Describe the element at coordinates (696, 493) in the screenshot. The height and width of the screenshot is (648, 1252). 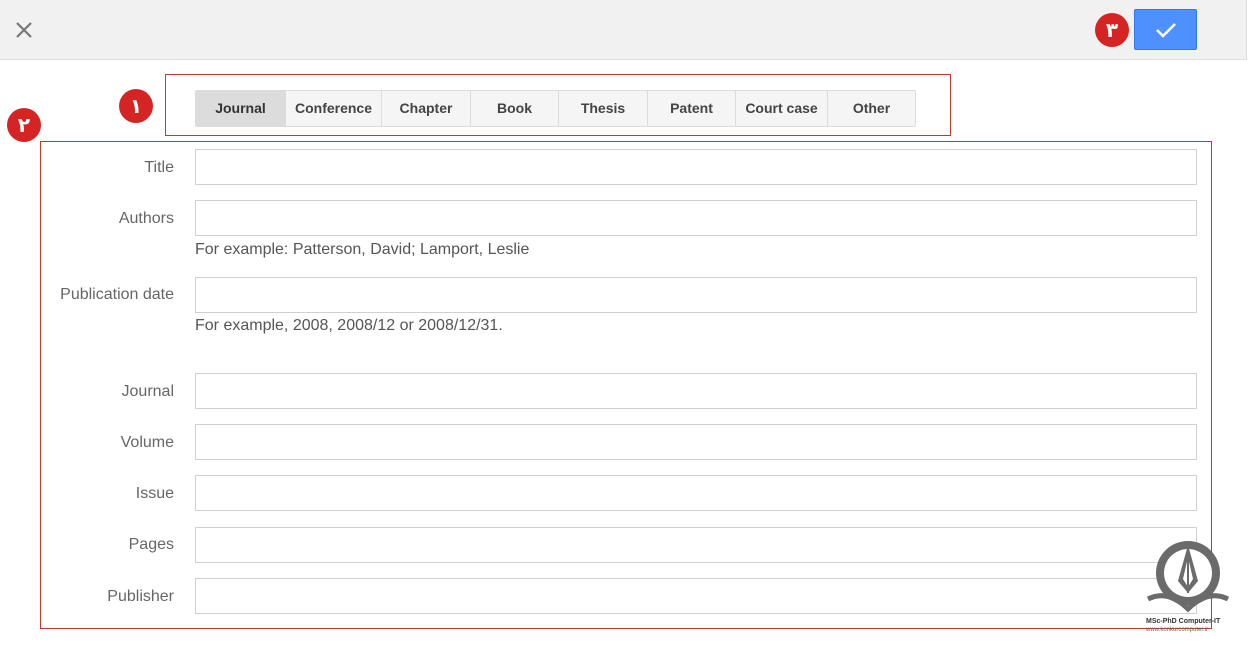
I see `issue-input` at that location.